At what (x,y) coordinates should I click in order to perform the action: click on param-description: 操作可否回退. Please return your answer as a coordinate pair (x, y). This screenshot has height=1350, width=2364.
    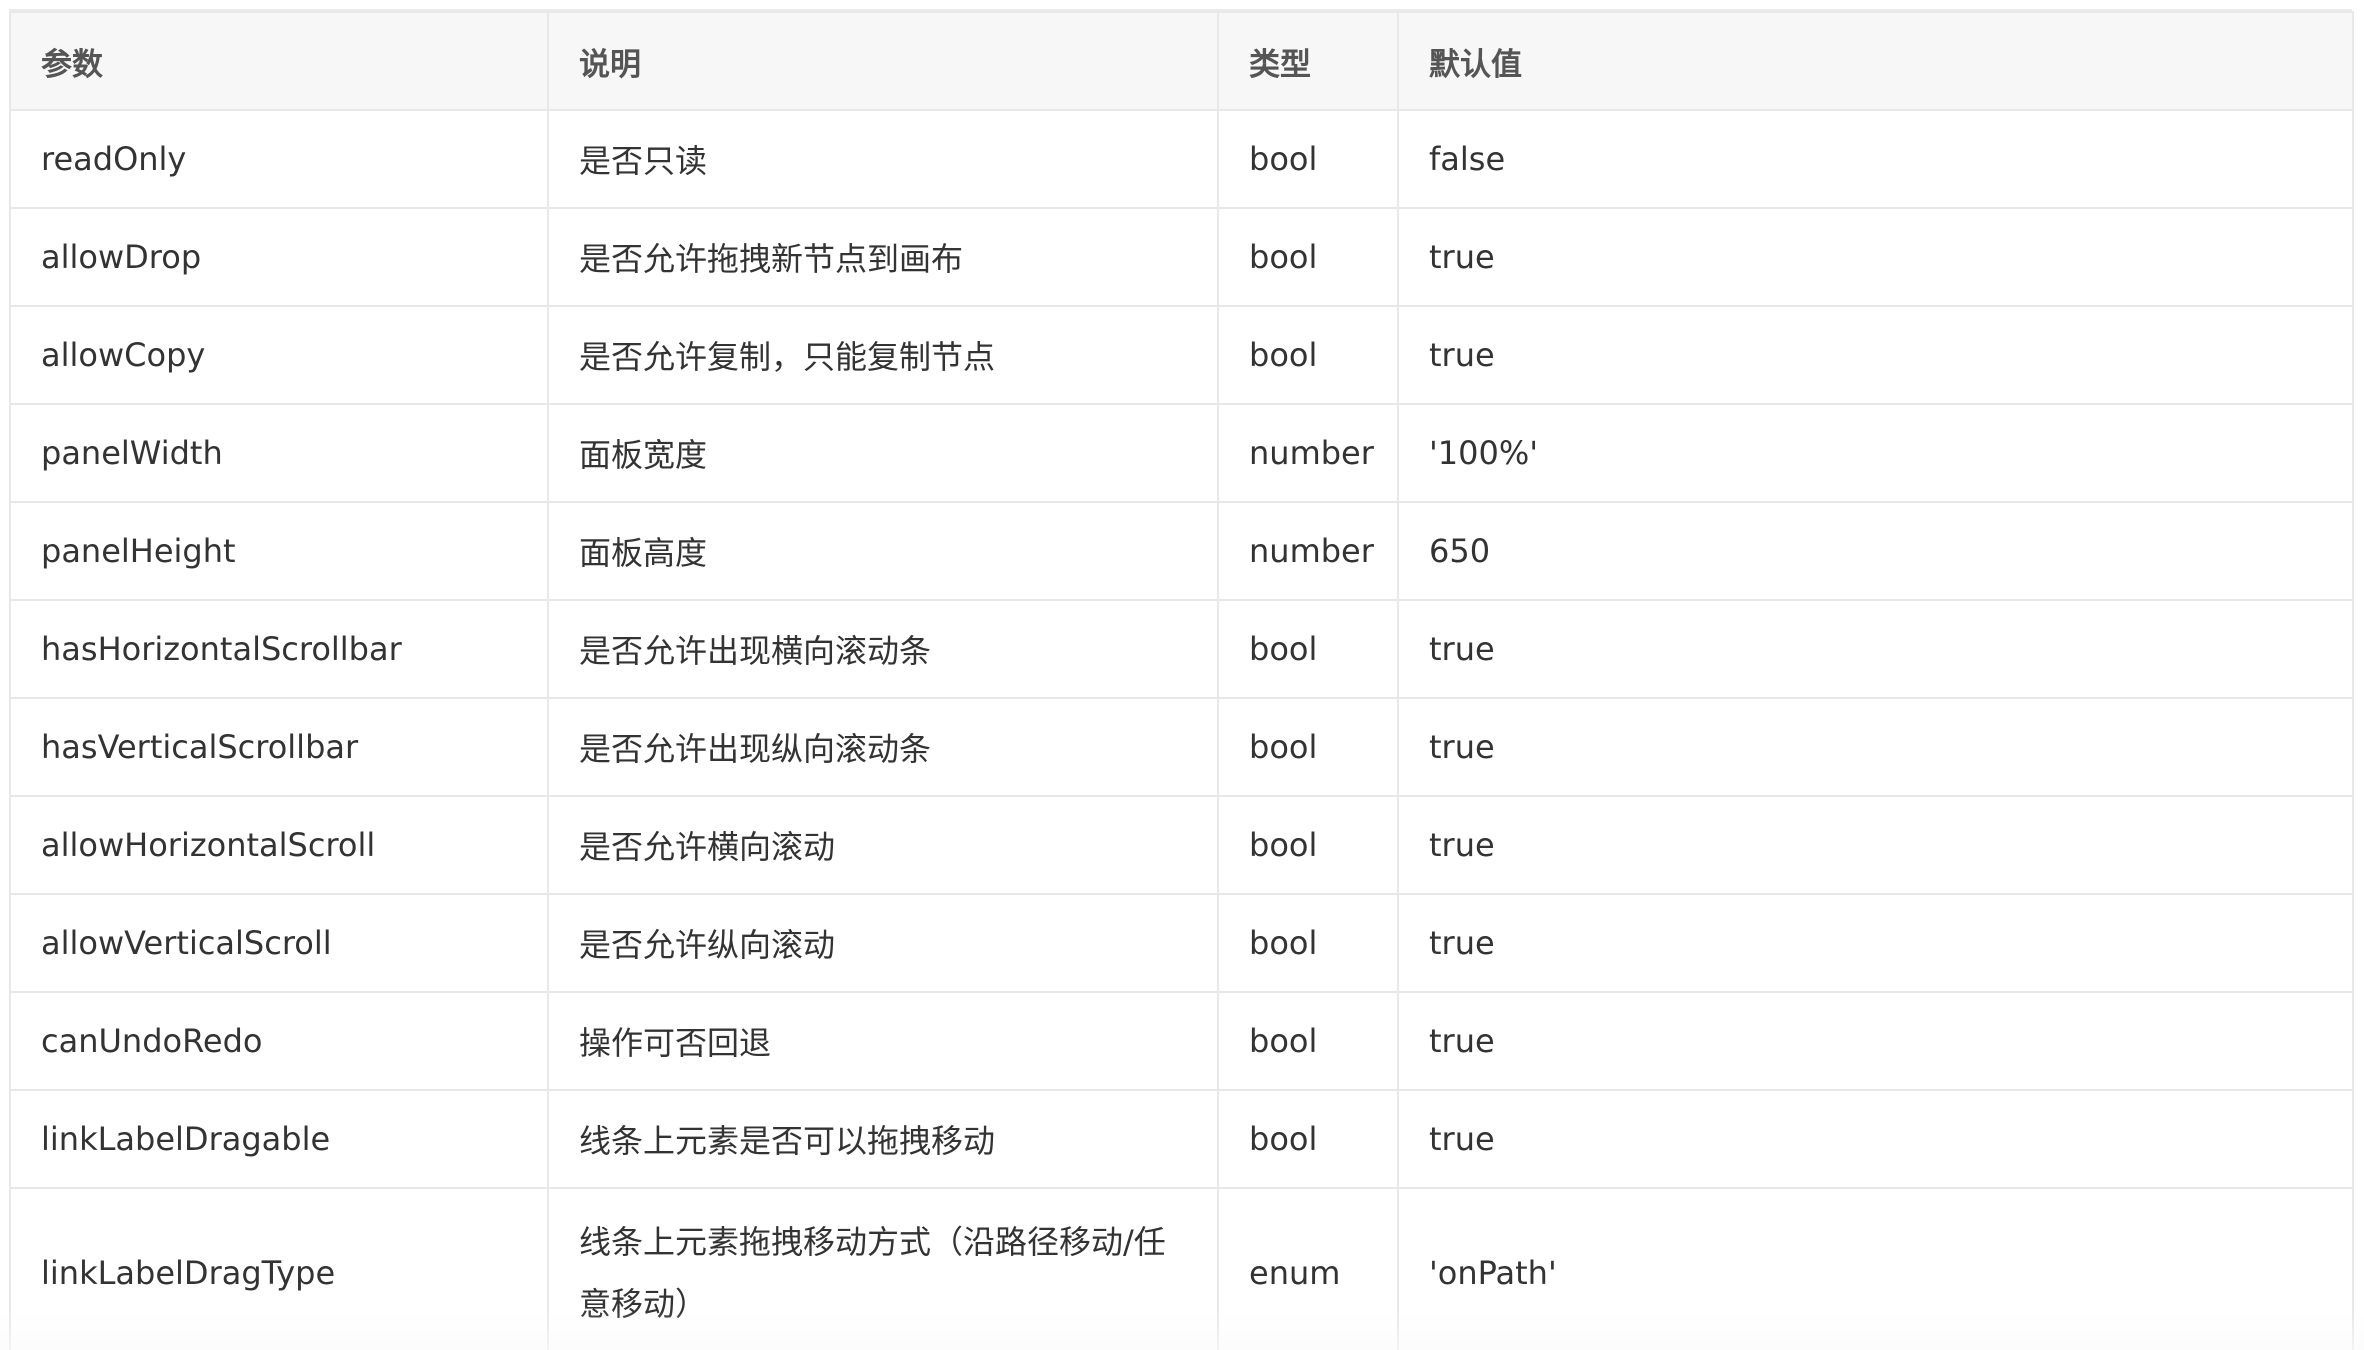
    Looking at the image, I should click on (883, 1041).